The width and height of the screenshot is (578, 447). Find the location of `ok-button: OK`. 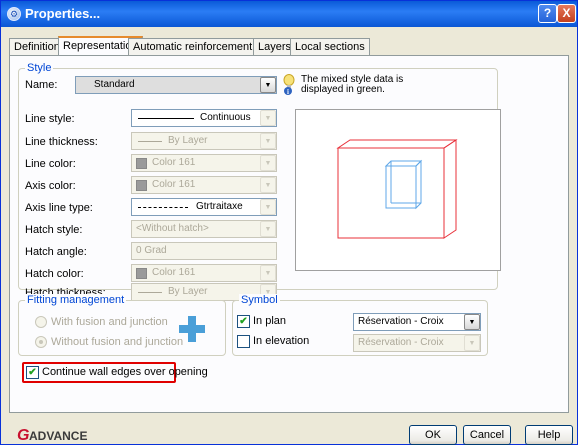

ok-button: OK is located at coordinates (433, 435).